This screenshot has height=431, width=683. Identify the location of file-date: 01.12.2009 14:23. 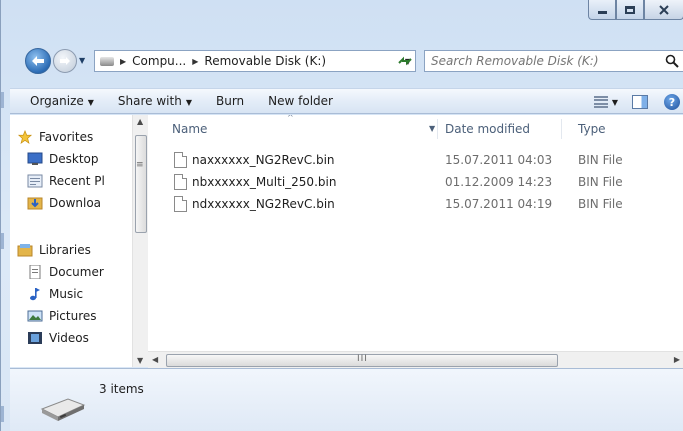
(499, 182).